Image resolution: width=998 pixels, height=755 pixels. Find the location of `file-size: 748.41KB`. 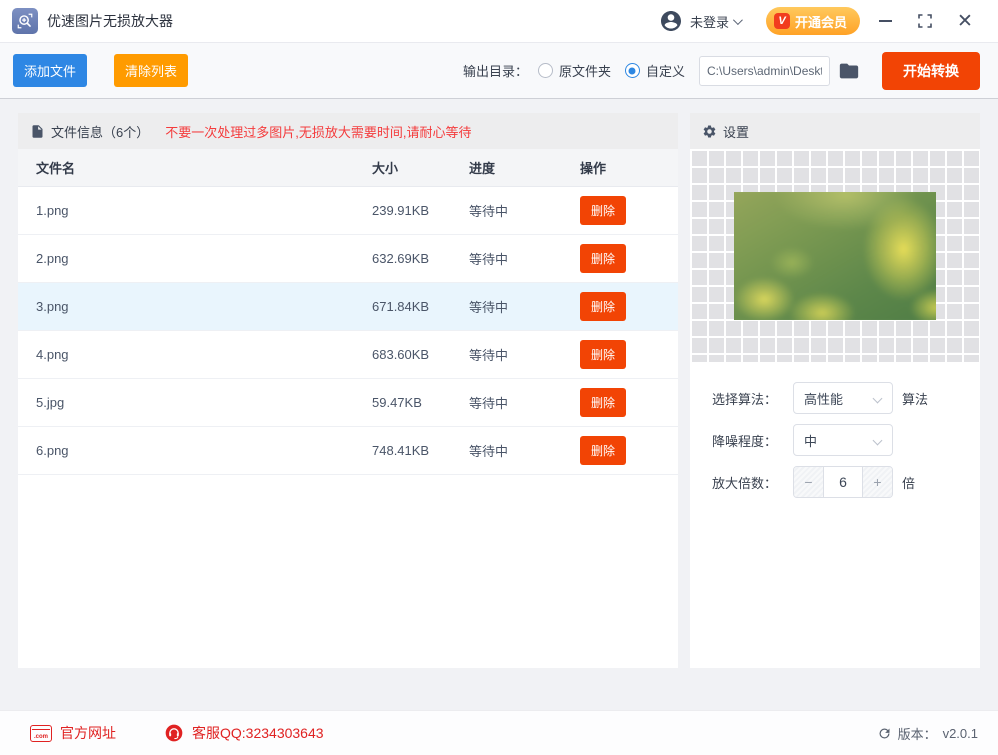

file-size: 748.41KB is located at coordinates (401, 450).